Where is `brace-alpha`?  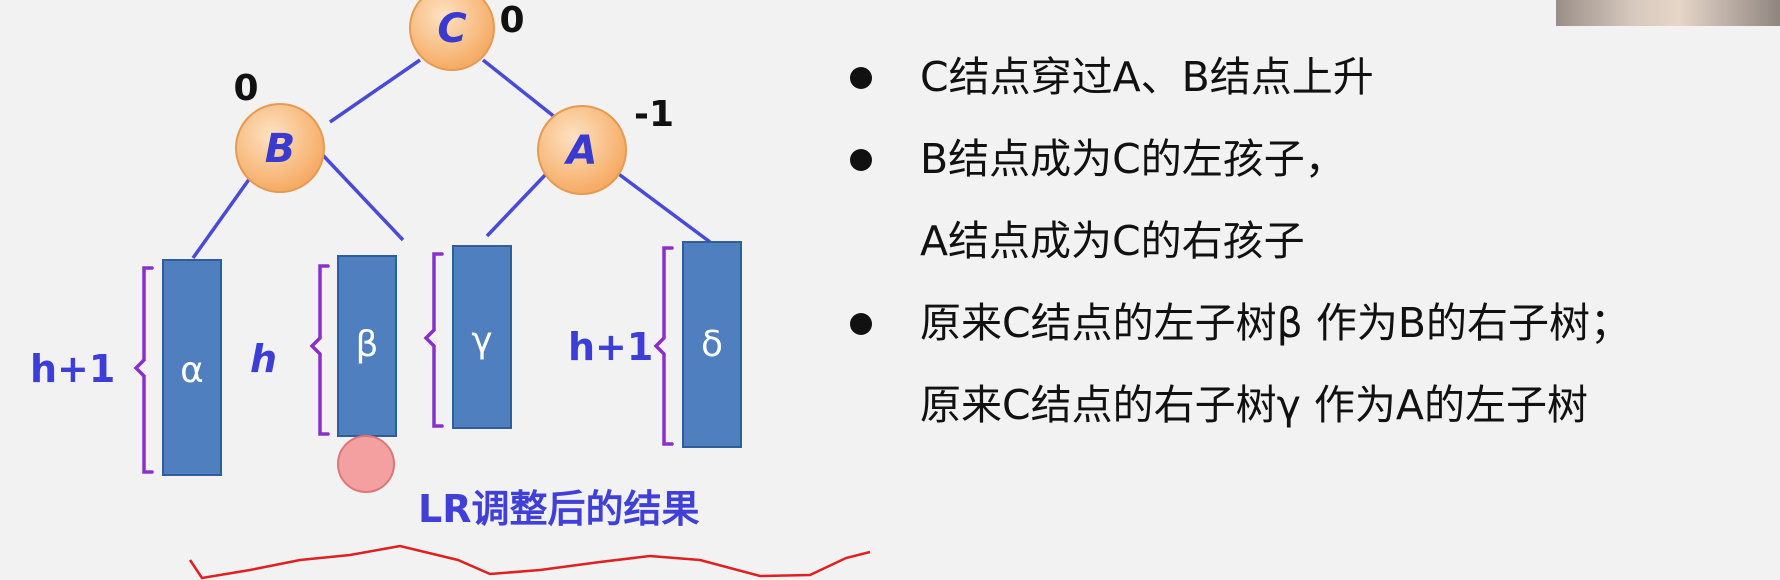
brace-alpha is located at coordinates (143, 370).